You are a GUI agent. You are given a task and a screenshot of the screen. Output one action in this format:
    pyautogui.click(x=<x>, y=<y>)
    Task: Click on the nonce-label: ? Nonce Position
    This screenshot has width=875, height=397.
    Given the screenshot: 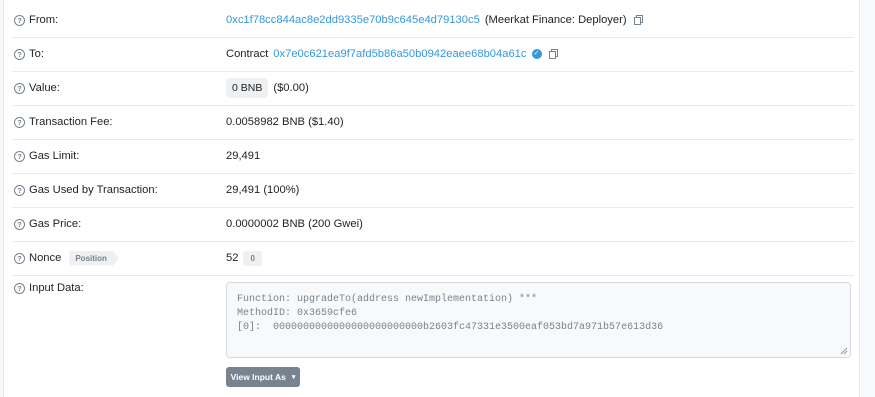 What is the action you would take?
    pyautogui.click(x=66, y=258)
    